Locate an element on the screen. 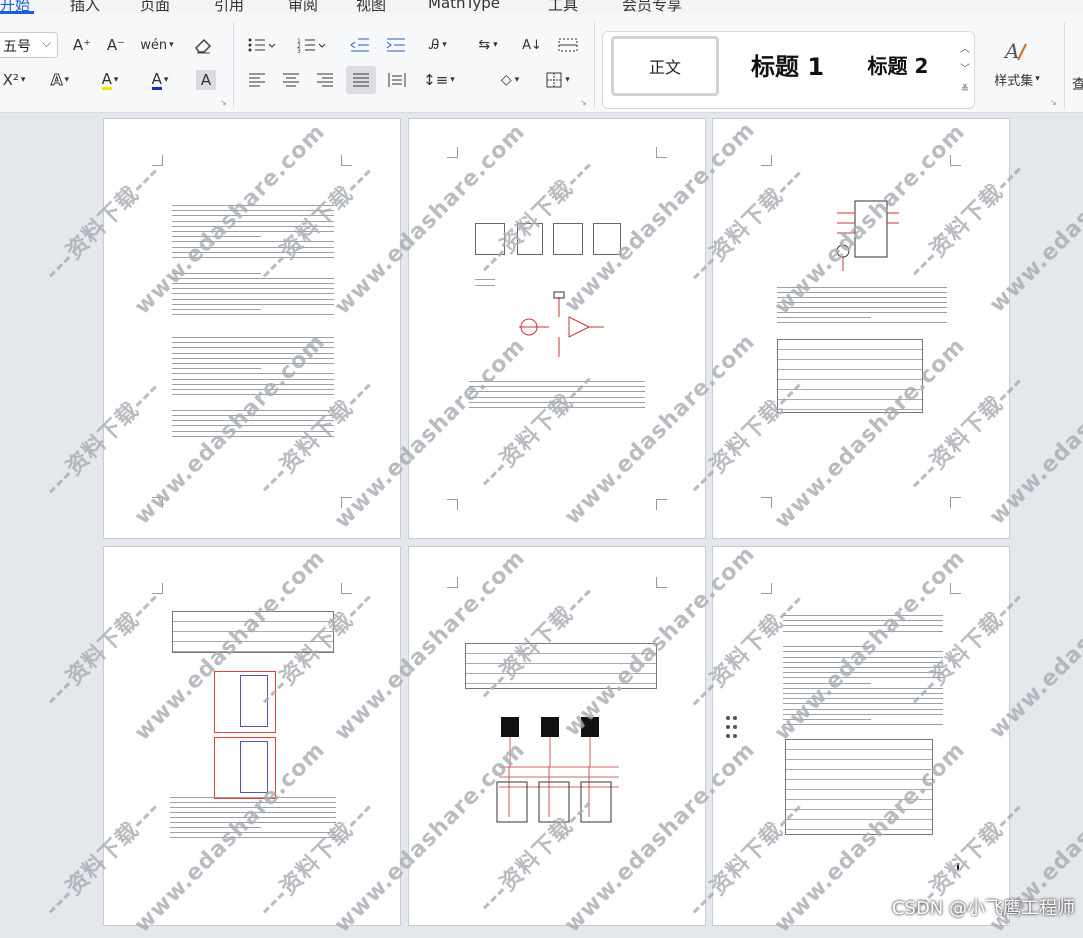 This screenshot has width=1083, height=938. chevron-down-icon: ﹀ is located at coordinates (965, 70).